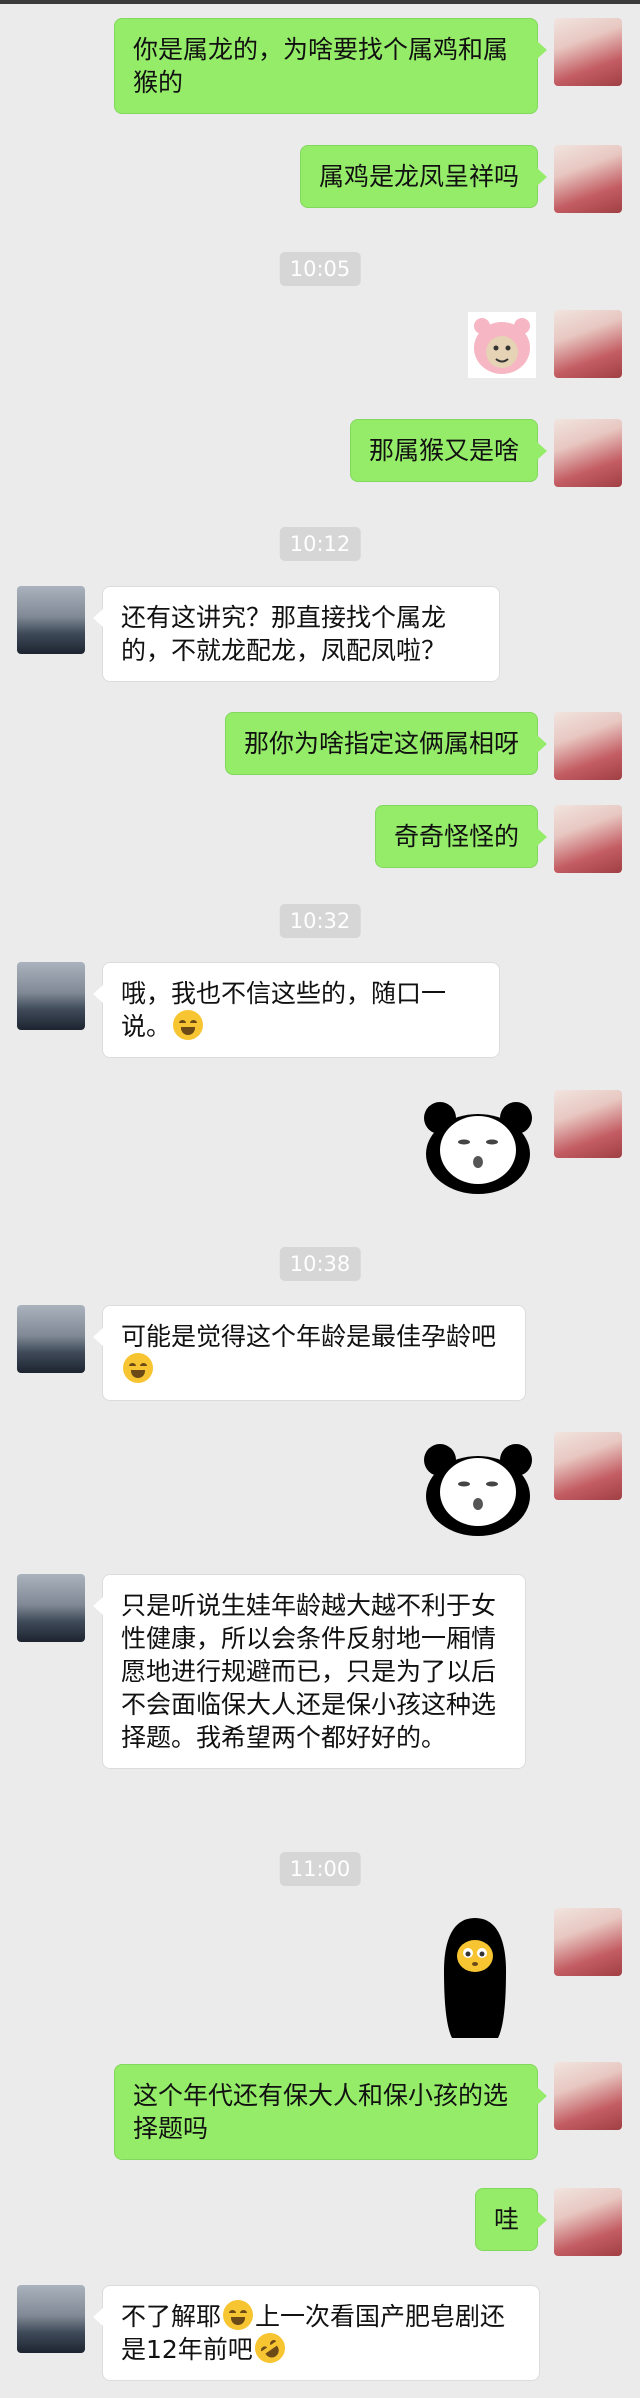  Describe the element at coordinates (320, 454) in the screenshot. I see `message-row: 那属猴又是啥` at that location.